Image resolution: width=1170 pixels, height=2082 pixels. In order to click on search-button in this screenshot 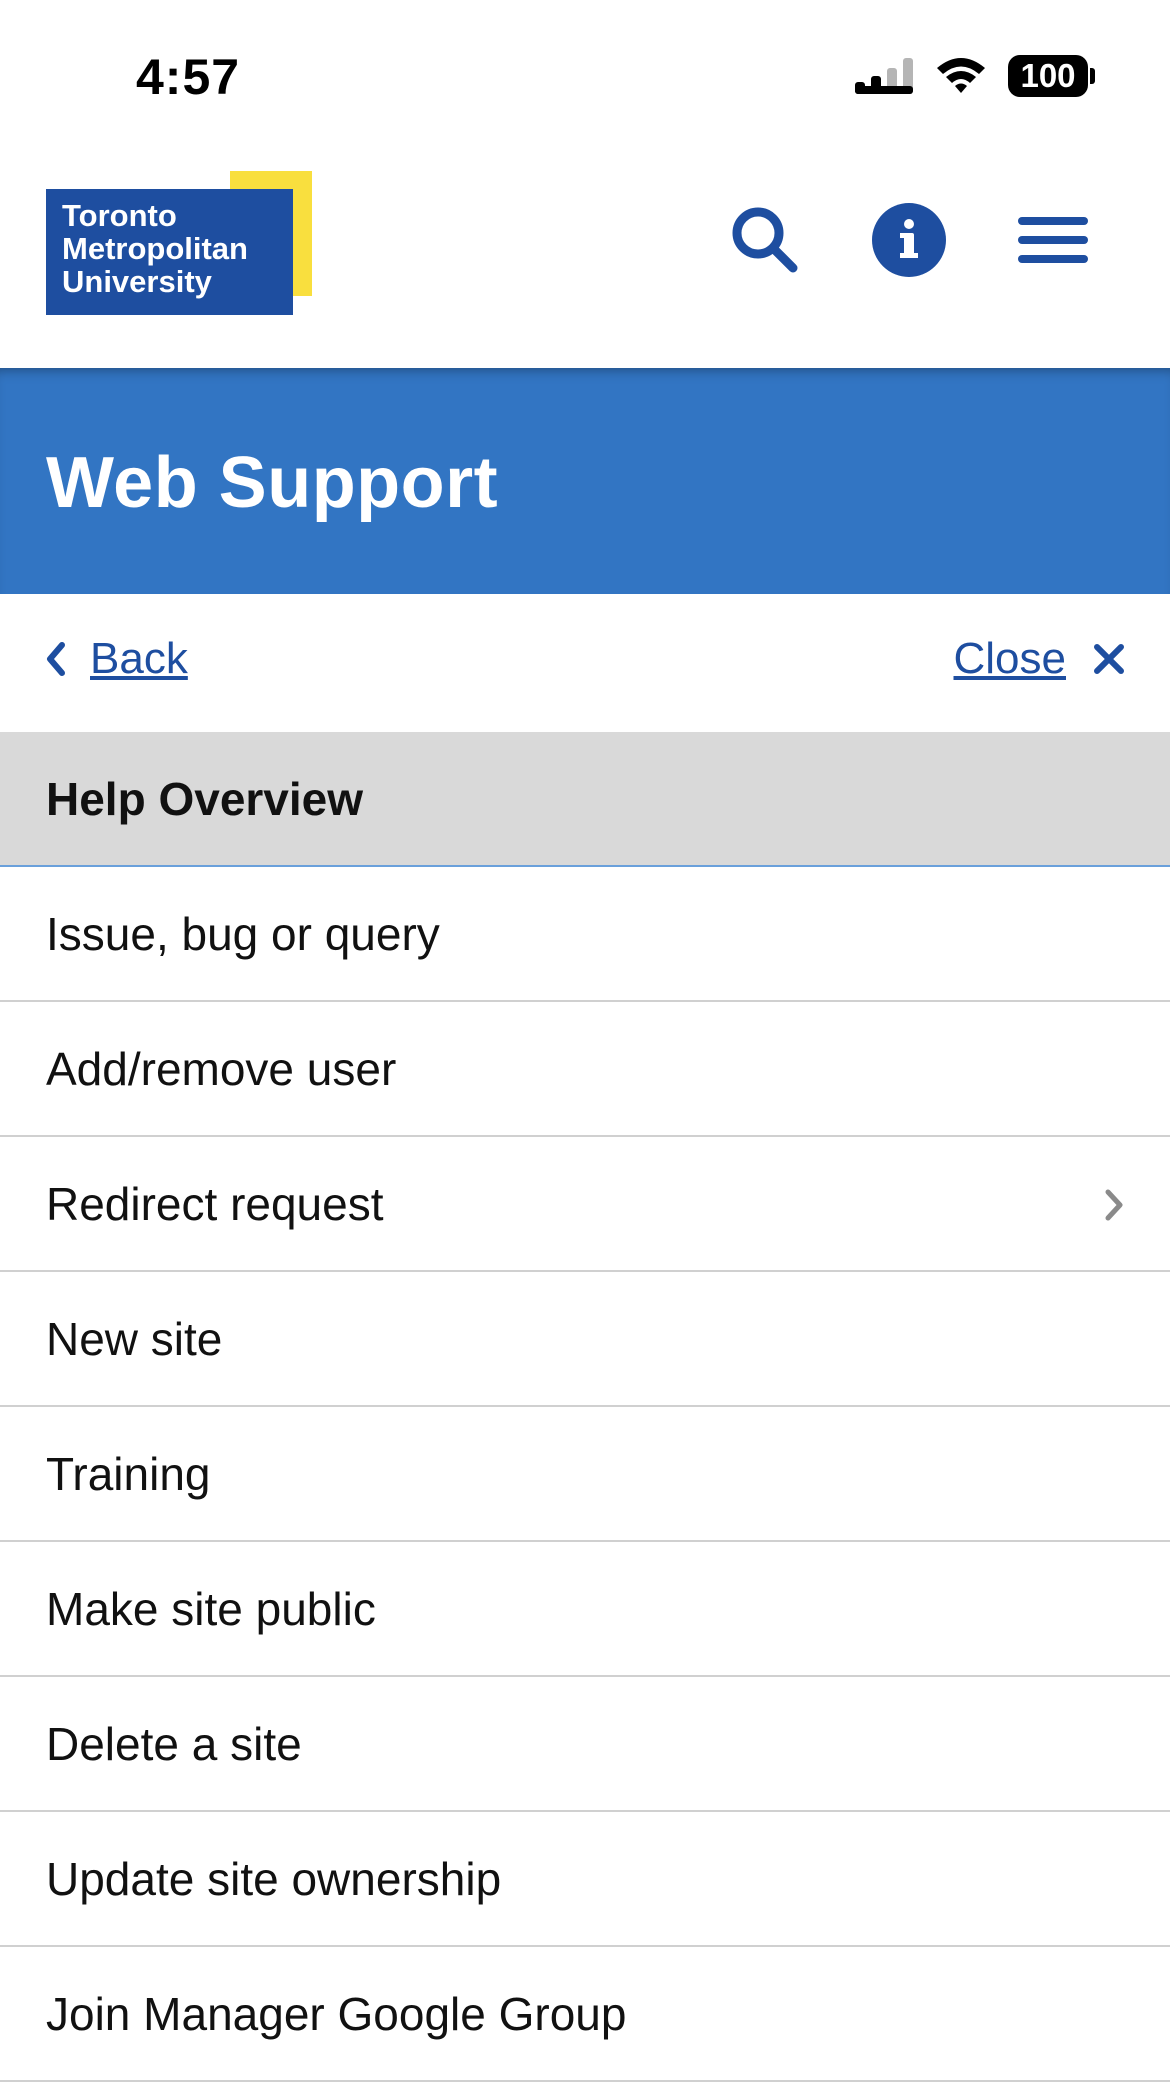, I will do `click(765, 240)`.